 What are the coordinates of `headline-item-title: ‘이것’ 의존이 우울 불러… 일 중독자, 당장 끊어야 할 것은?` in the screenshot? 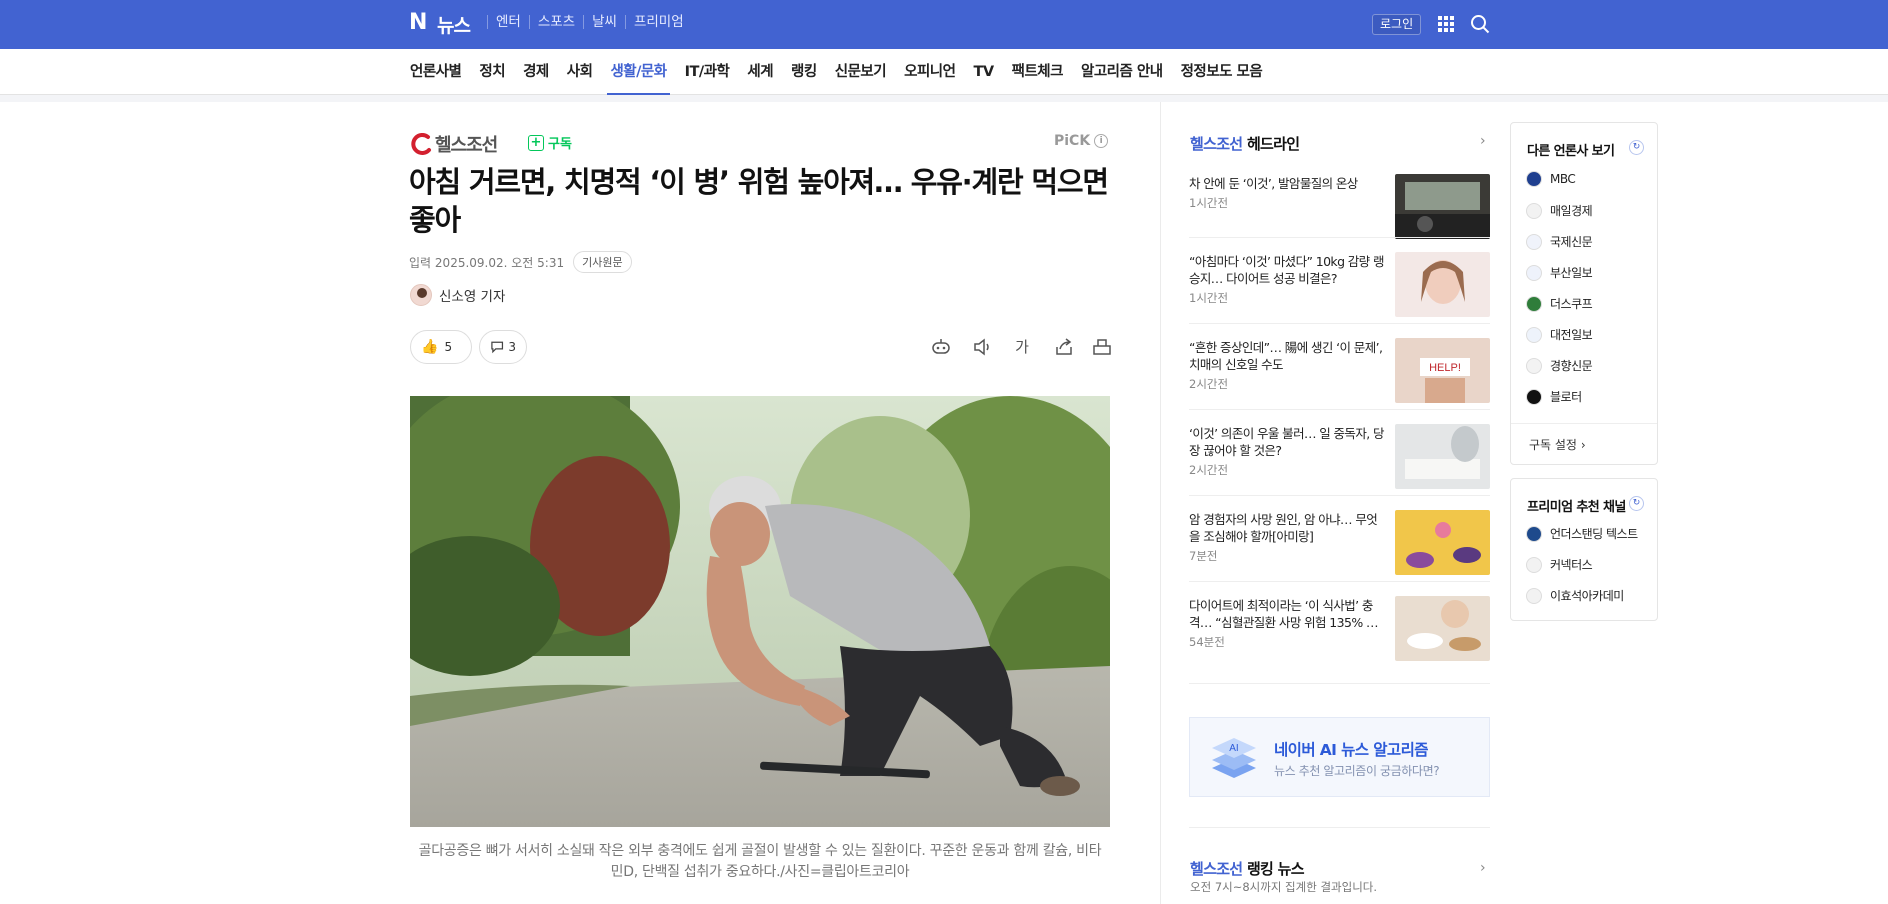 It's located at (1286, 442).